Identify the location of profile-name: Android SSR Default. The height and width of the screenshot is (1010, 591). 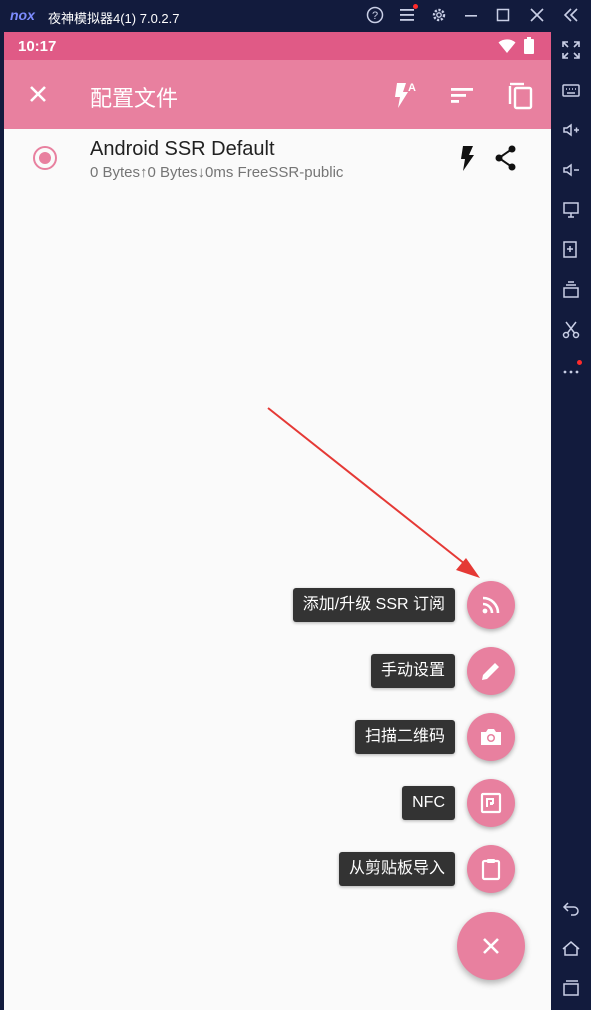
(182, 149).